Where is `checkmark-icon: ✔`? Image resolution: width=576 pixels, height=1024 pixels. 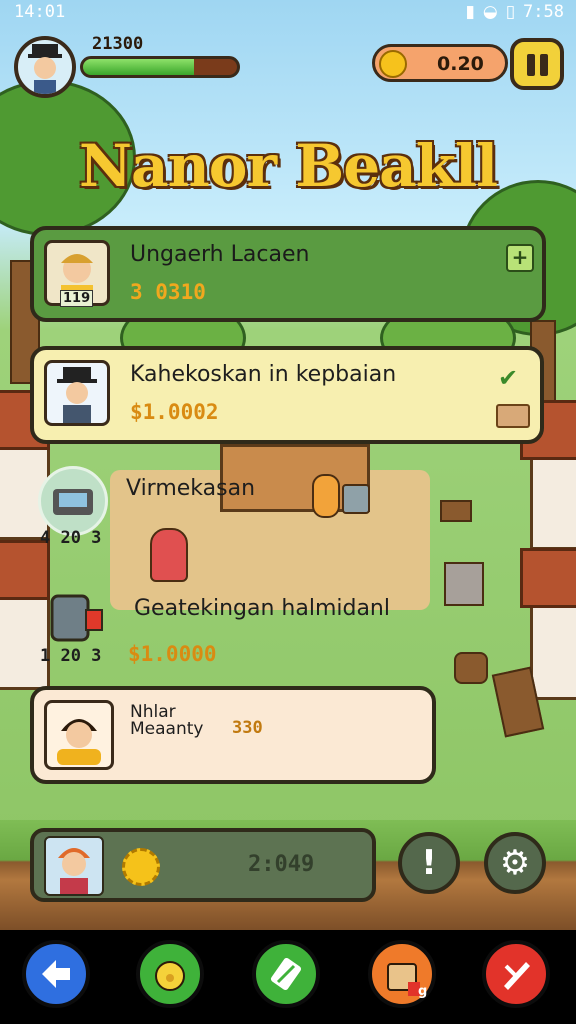
checkmark-icon: ✔ is located at coordinates (513, 378).